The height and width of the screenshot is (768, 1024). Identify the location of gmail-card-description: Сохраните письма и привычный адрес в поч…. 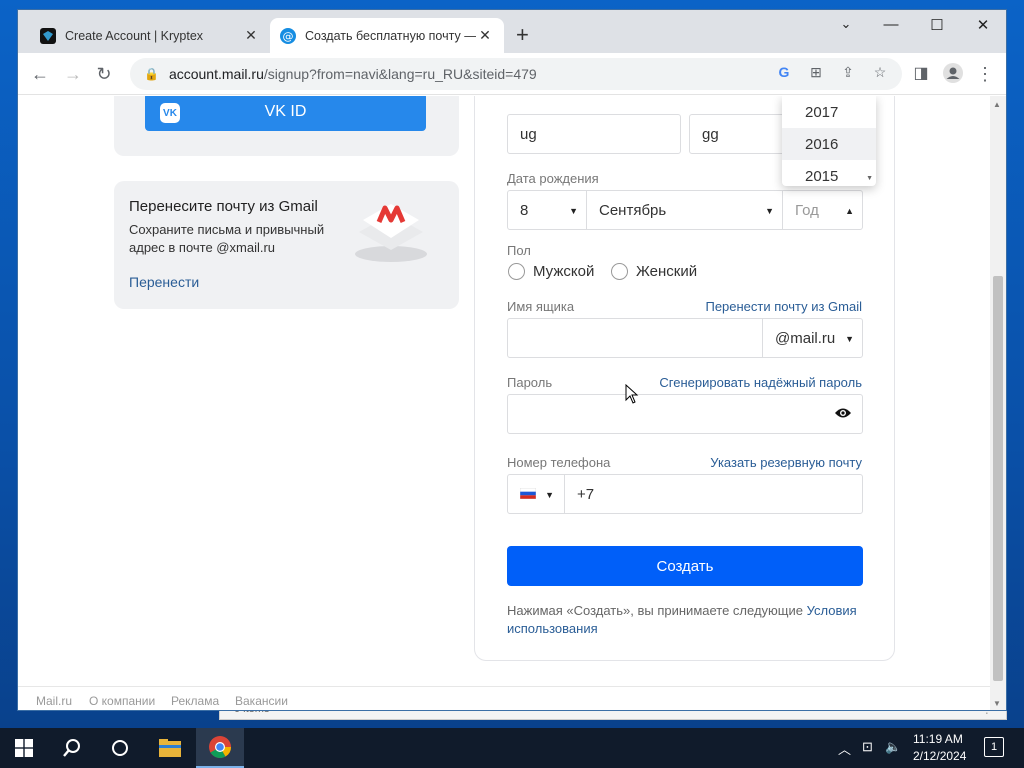
(227, 238).